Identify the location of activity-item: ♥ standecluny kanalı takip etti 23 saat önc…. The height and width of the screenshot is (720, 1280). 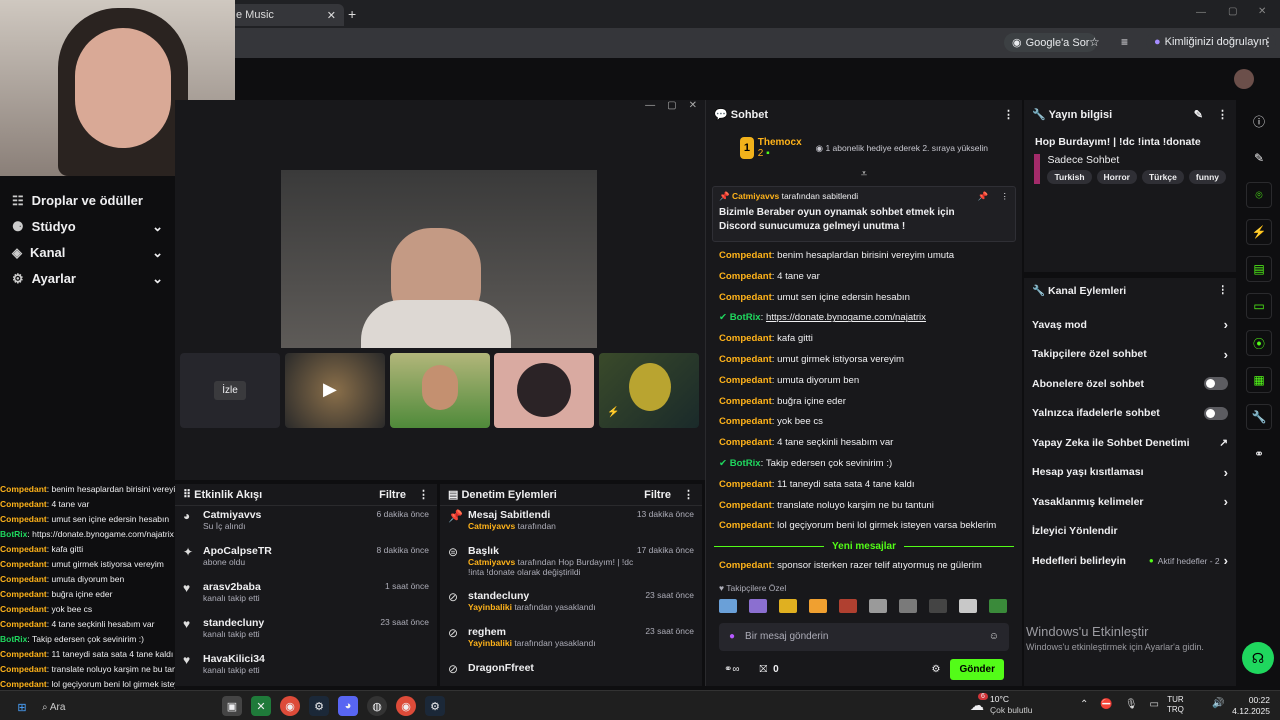
(306, 632).